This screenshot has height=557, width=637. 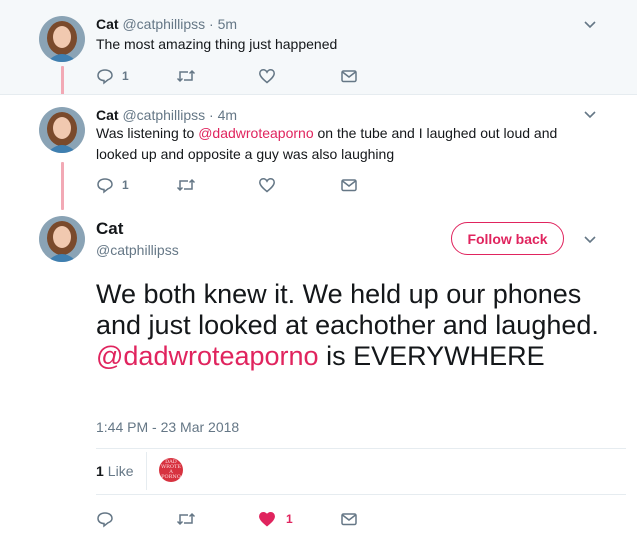 I want to click on tweet-timestamp: 1:44 PM - 23 Mar 2018, so click(x=167, y=427).